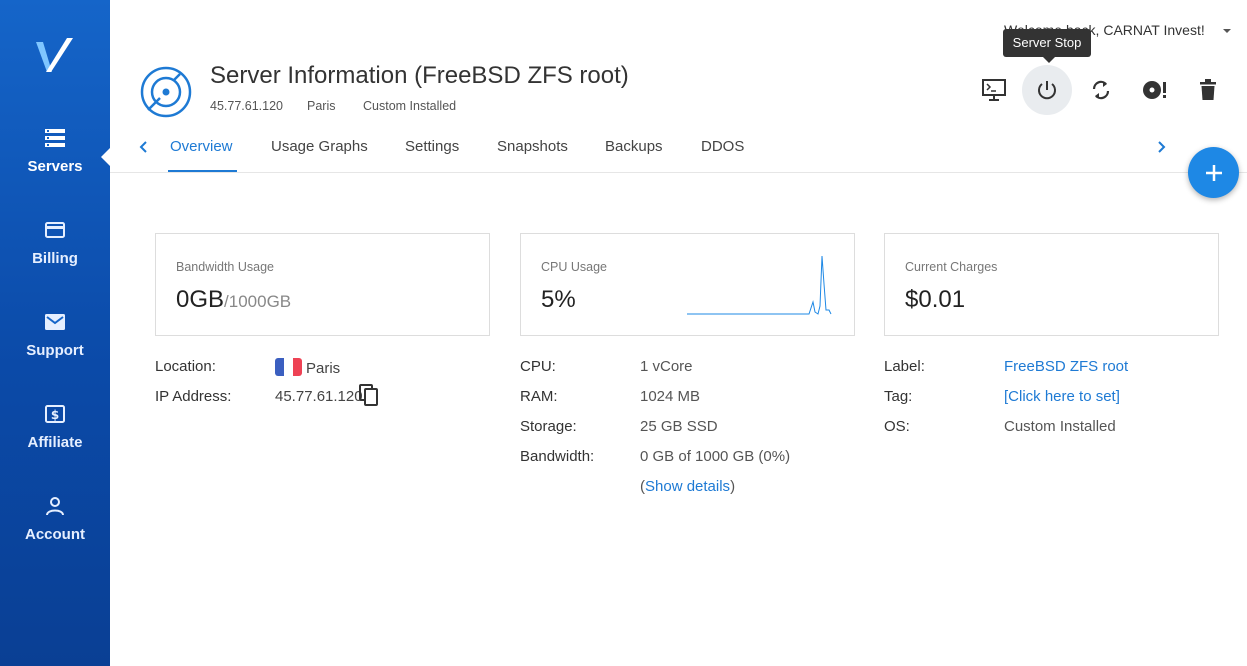  Describe the element at coordinates (185, 366) in the screenshot. I see `location-label: Location:` at that location.